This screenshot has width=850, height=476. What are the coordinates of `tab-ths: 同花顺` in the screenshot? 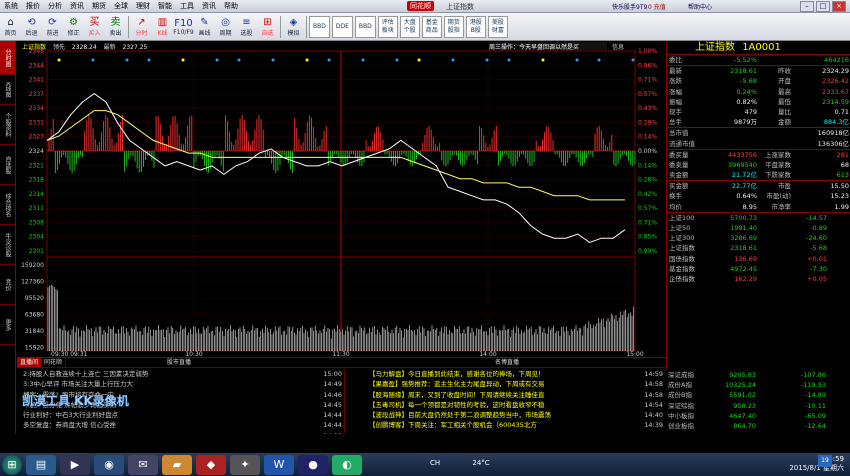 It's located at (54, 362).